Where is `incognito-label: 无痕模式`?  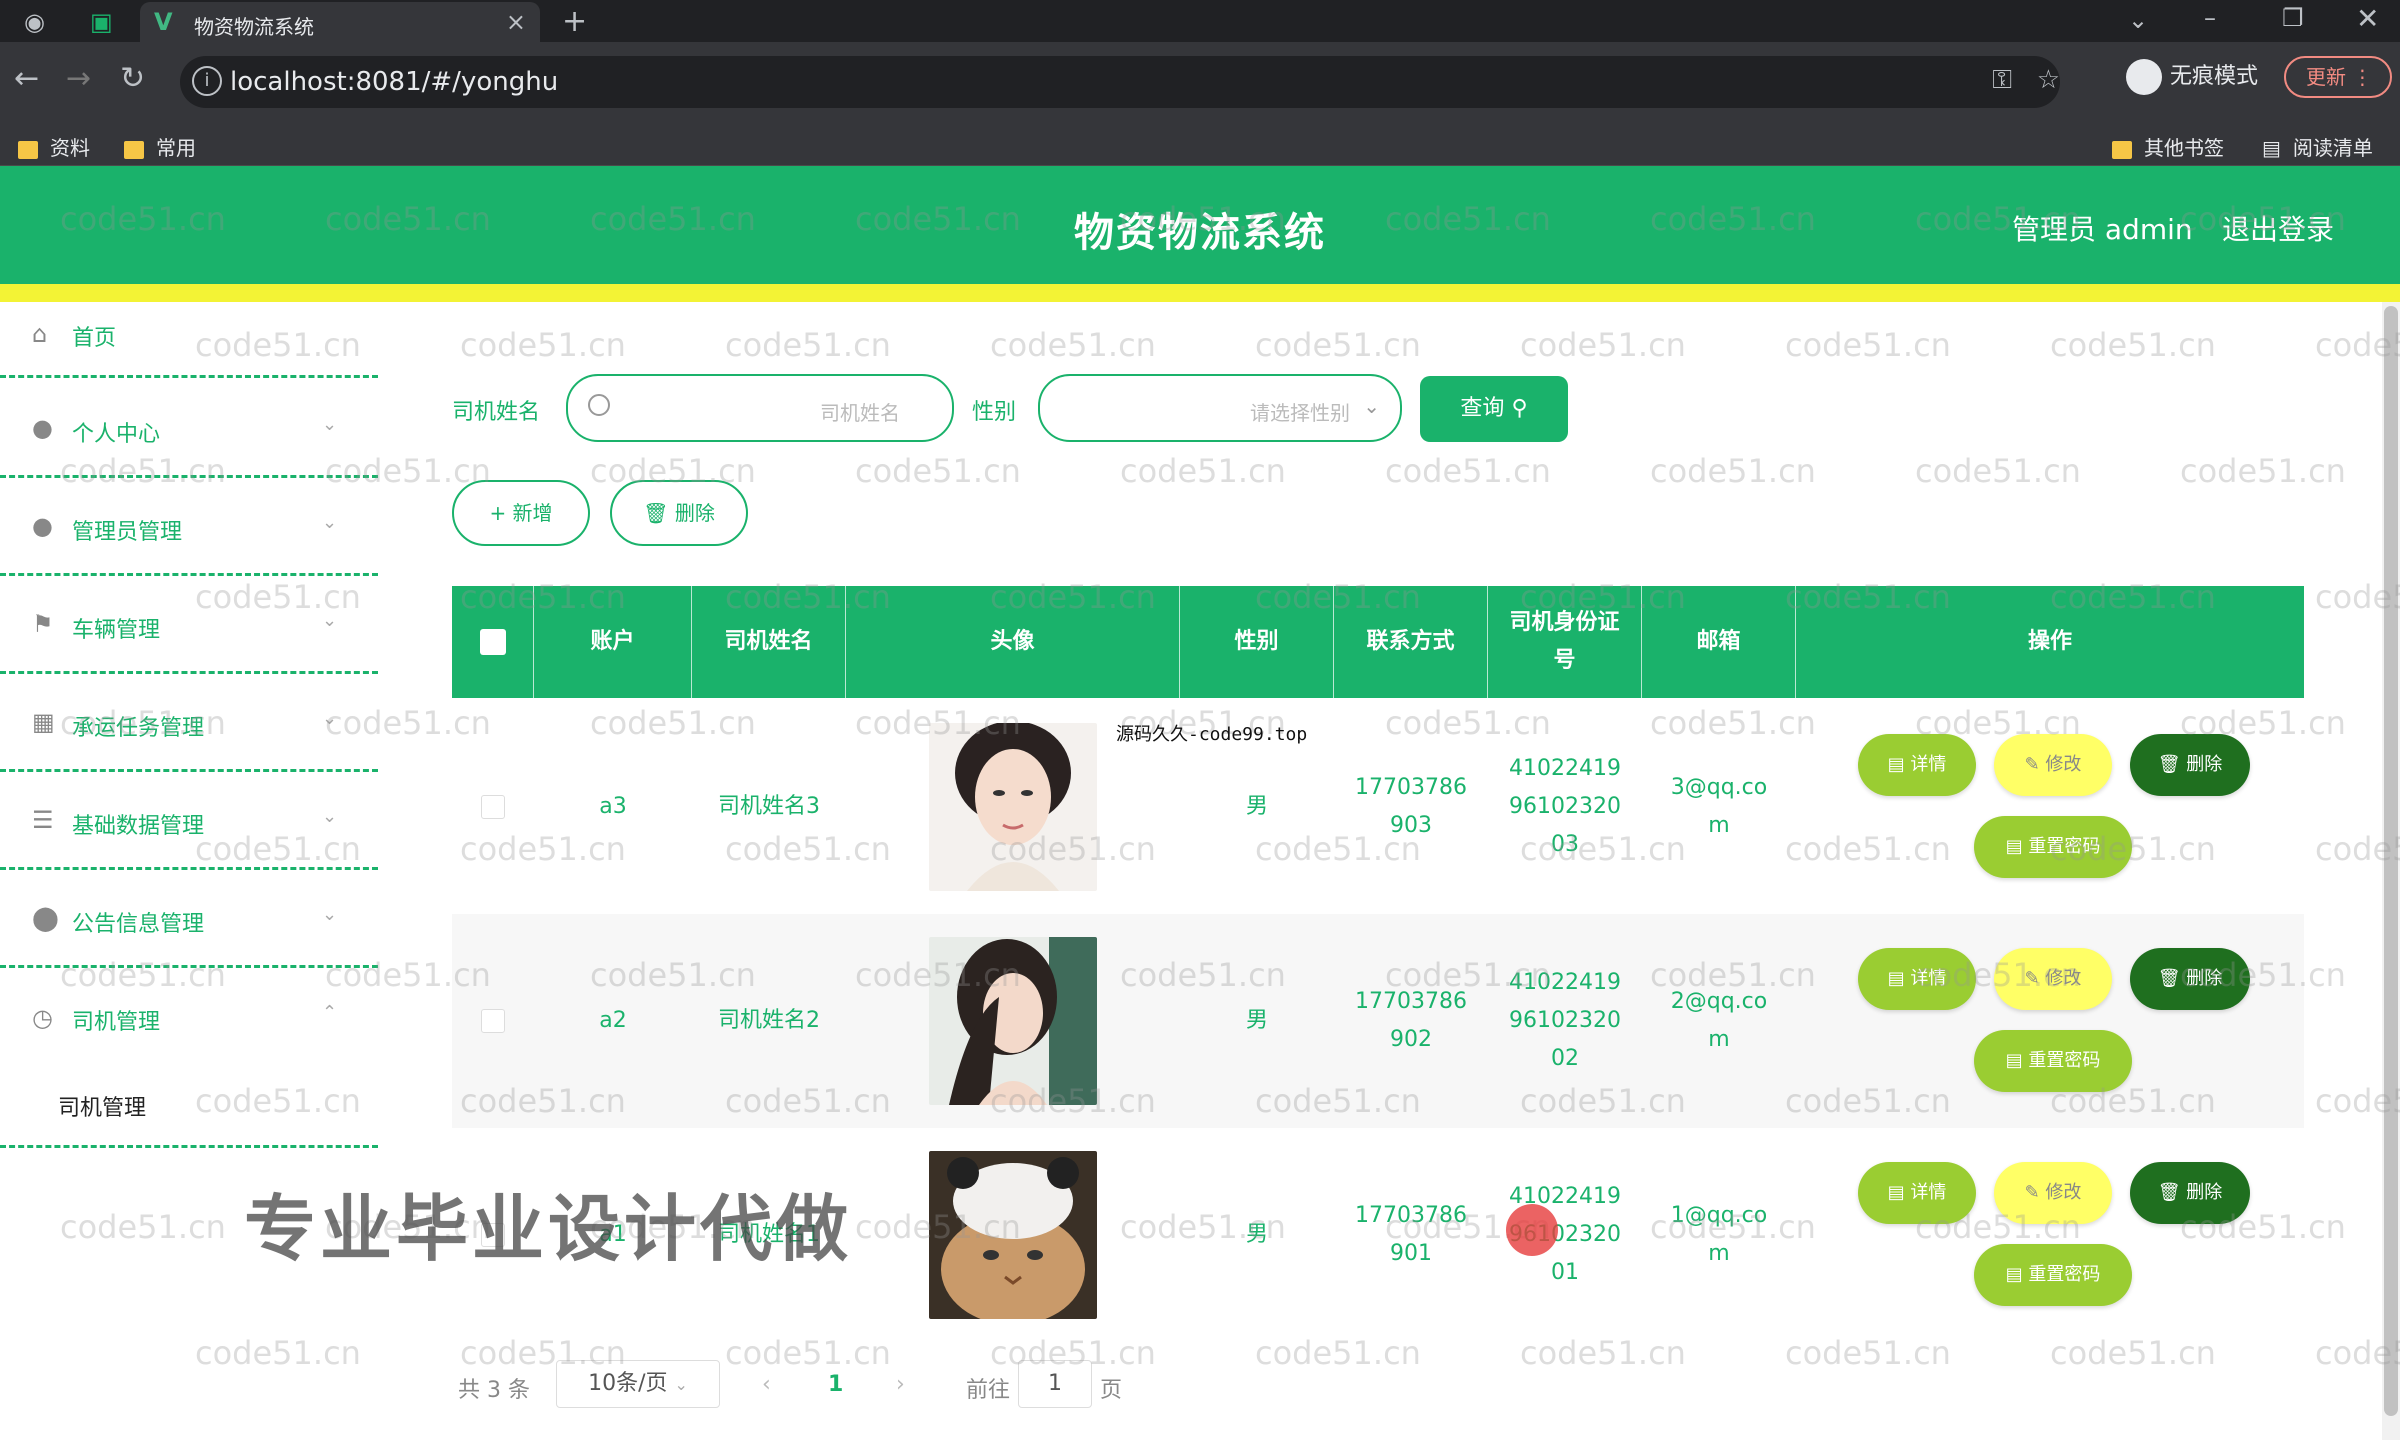 incognito-label: 无痕模式 is located at coordinates (2214, 76).